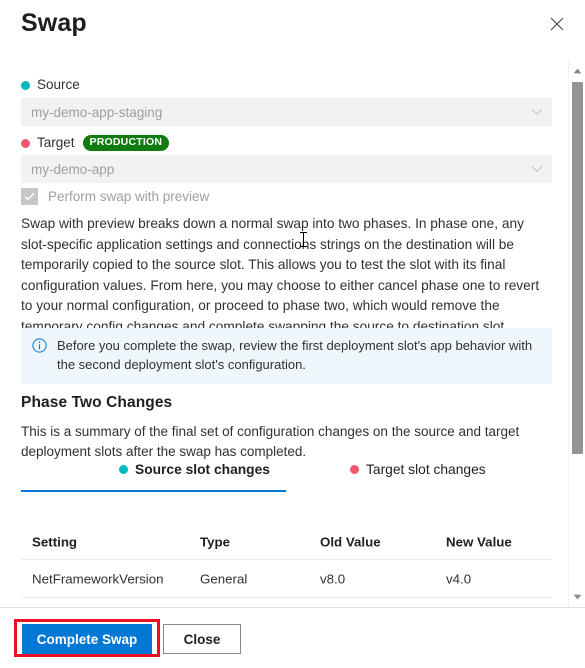 The width and height of the screenshot is (585, 668). I want to click on table-row: NetFrameworkVersion General v8.0 v4.0, so click(286, 578).